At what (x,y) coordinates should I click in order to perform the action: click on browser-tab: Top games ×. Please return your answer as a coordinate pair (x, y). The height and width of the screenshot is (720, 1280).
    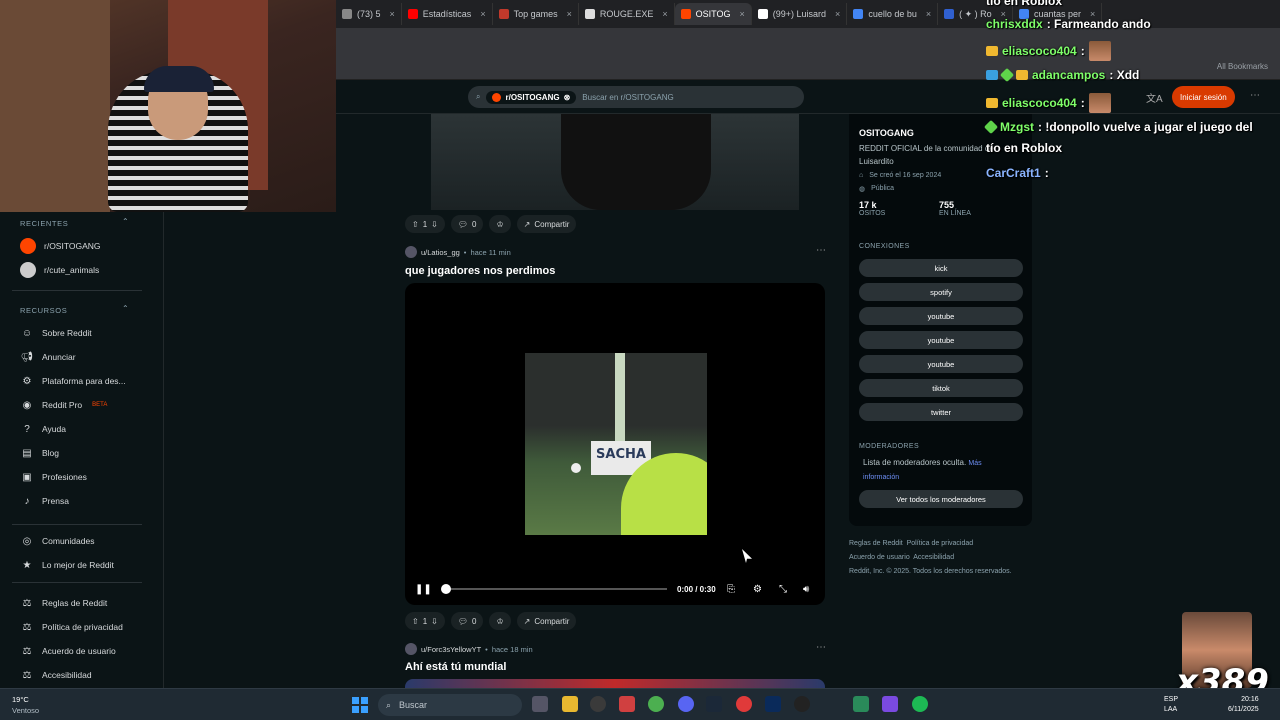
    Looking at the image, I should click on (536, 14).